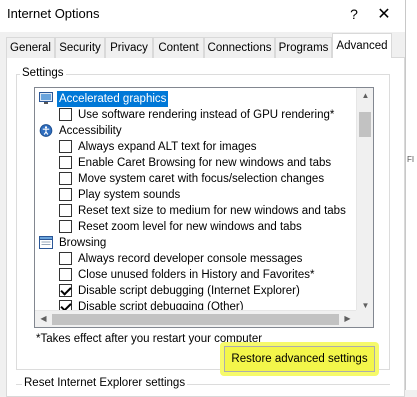 This screenshot has height=397, width=417. Describe the element at coordinates (195, 131) in the screenshot. I see `category-accessibility: Accessibility` at that location.